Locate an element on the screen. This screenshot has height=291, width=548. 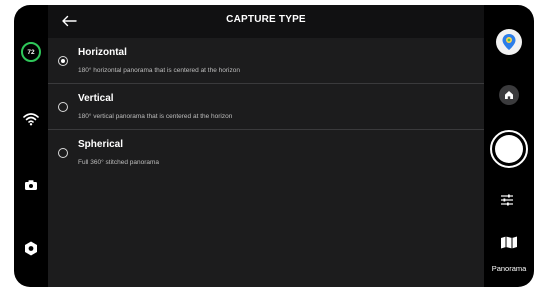
radio-spherical is located at coordinates (63, 153).